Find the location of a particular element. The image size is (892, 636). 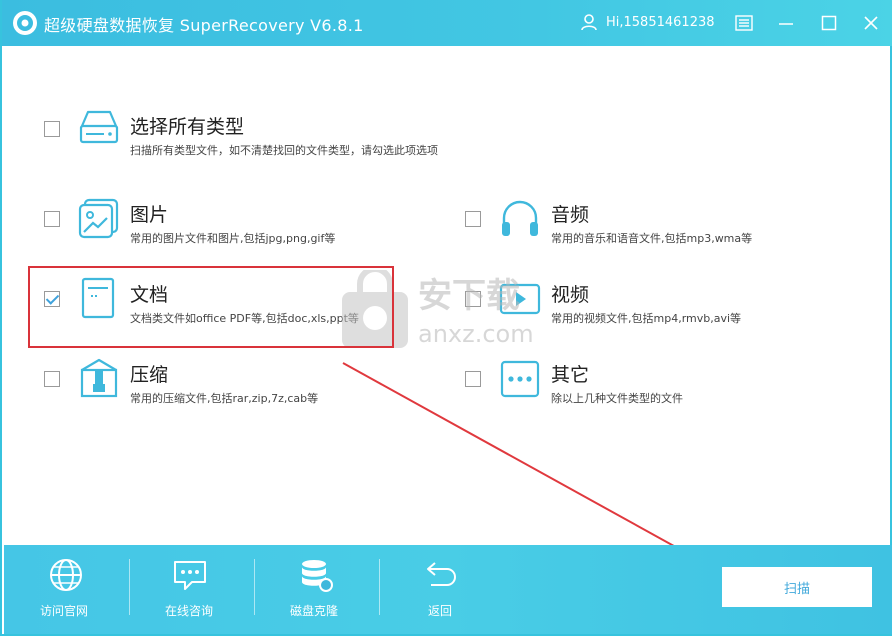

disk-clone-button: 磁盘克隆 is located at coordinates (314, 589).